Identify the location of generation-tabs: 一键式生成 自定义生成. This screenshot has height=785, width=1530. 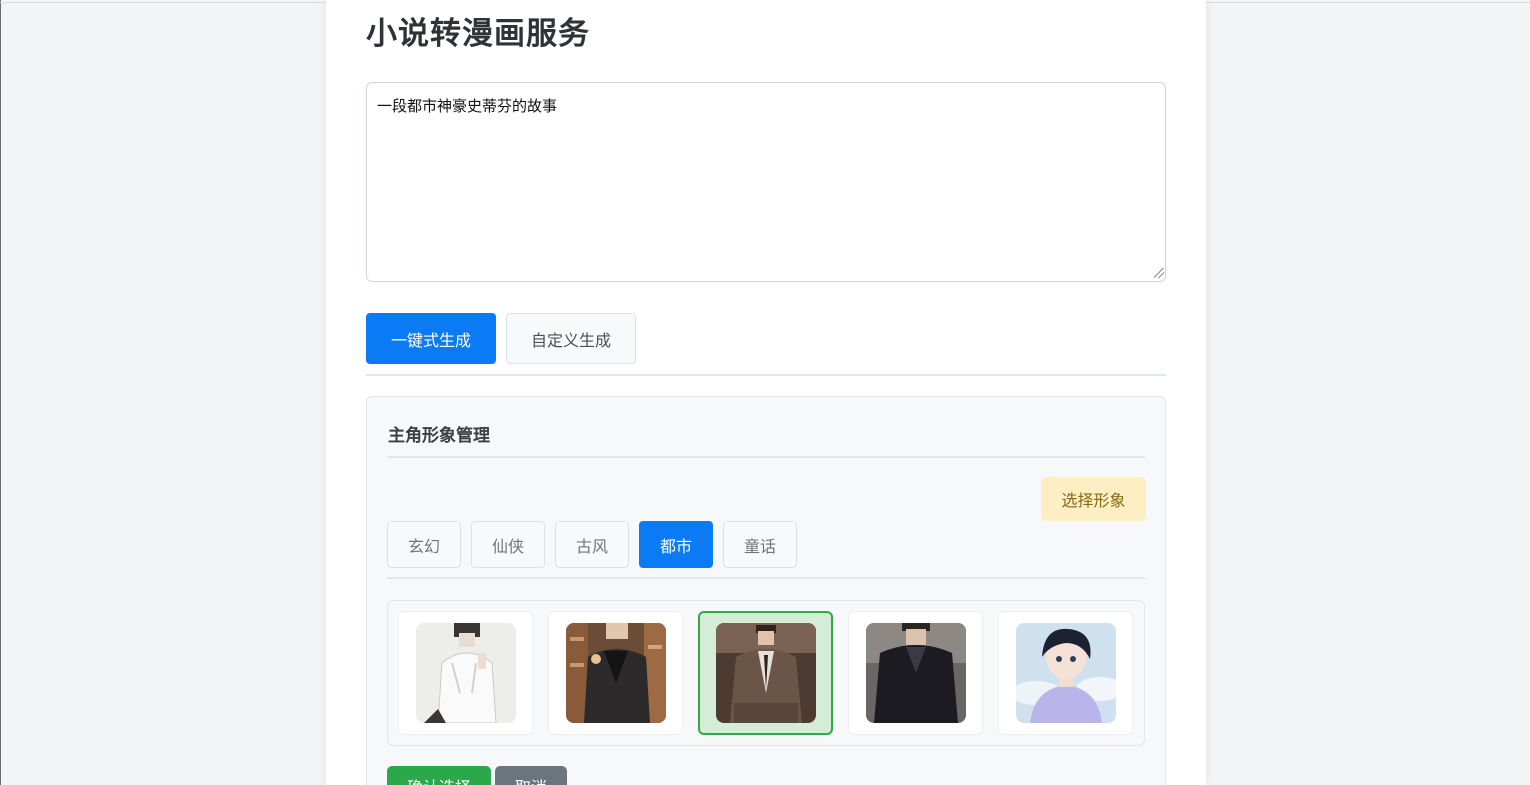
(766, 344).